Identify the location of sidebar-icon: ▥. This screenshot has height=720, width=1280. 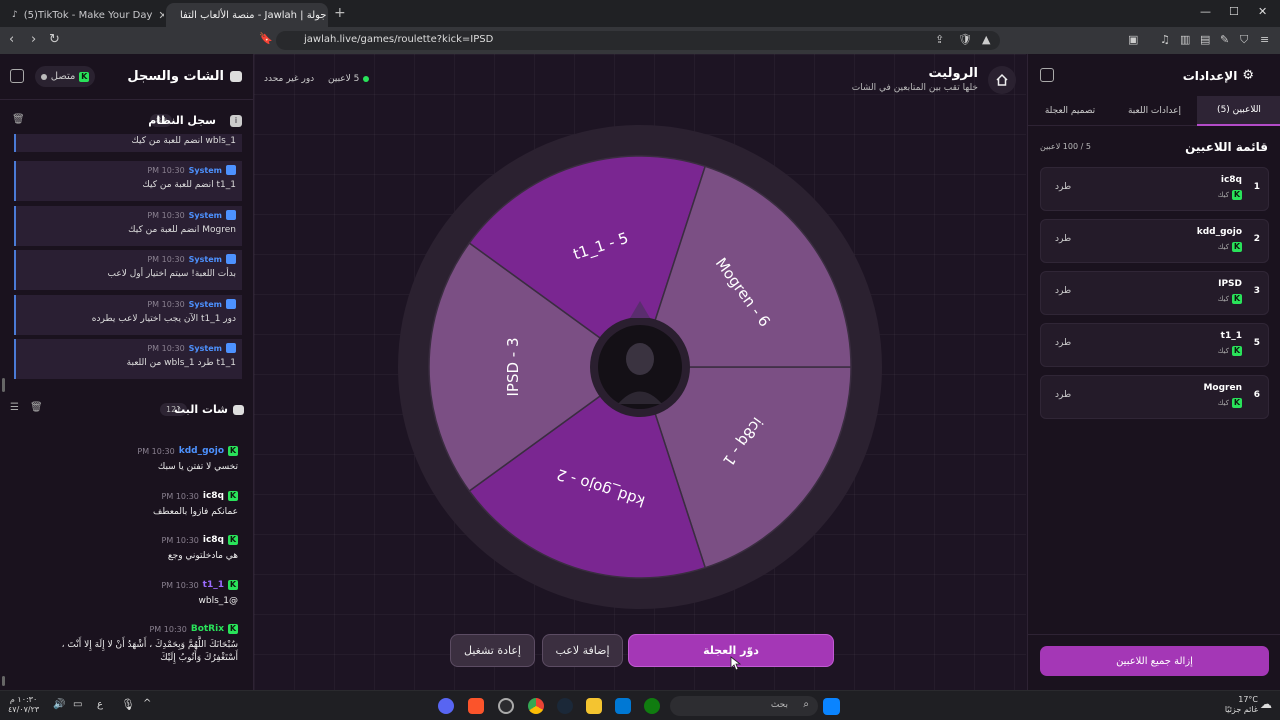
(1185, 39).